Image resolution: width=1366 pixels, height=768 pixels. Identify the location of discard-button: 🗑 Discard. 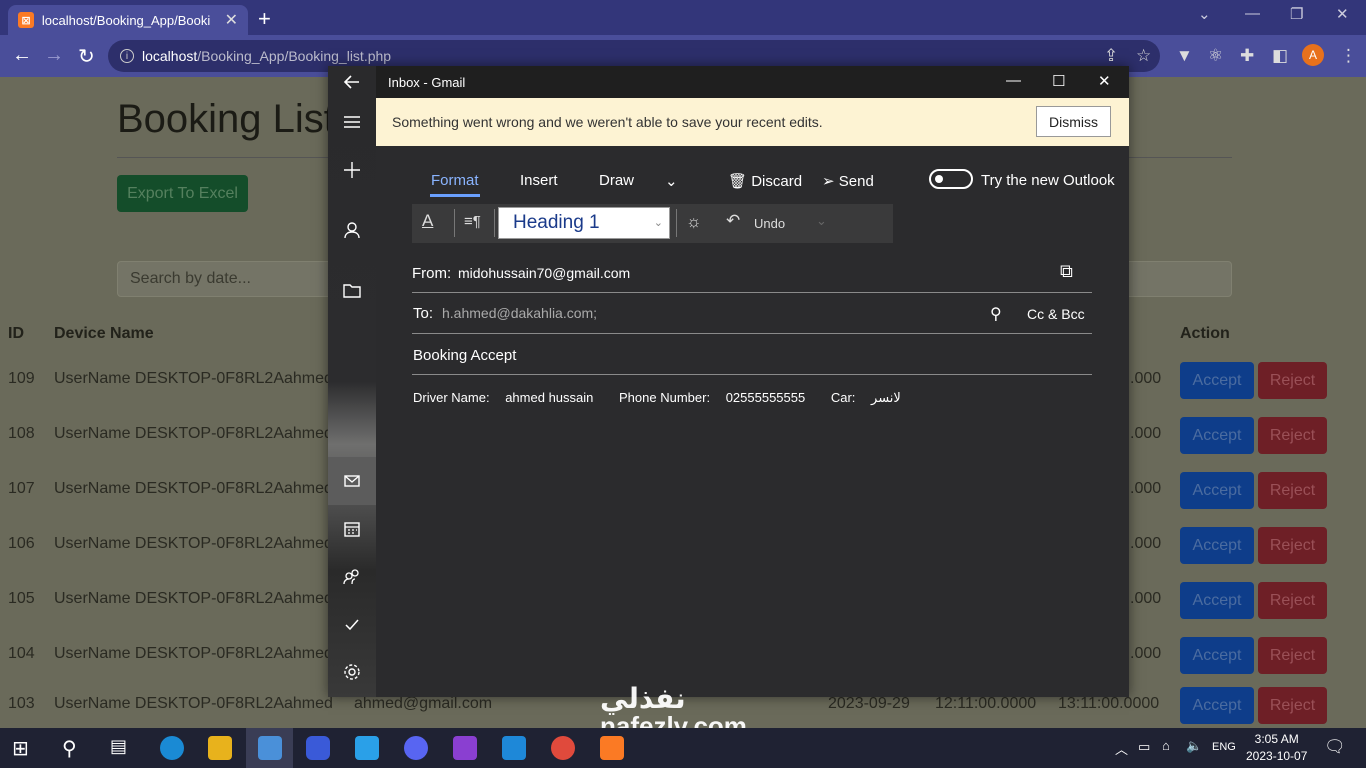
(765, 181).